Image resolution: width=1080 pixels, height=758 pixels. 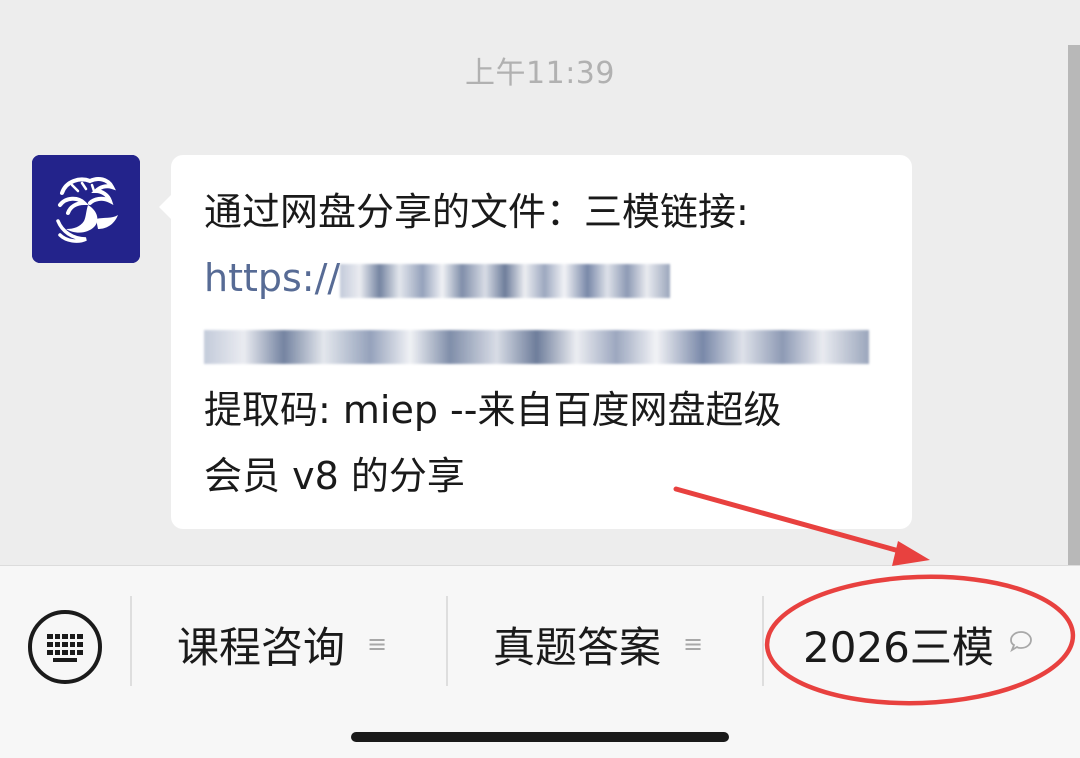 What do you see at coordinates (334, 476) in the screenshot?
I see `message-line-5: 会员 v8 的分享` at bounding box center [334, 476].